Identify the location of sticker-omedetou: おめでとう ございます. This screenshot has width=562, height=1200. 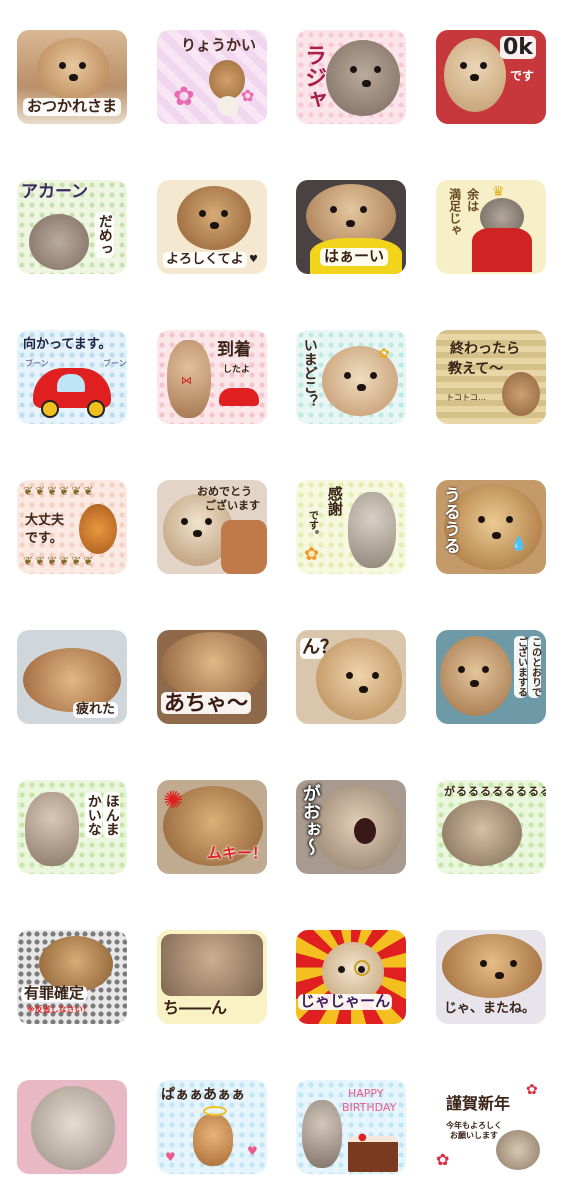
(212, 527).